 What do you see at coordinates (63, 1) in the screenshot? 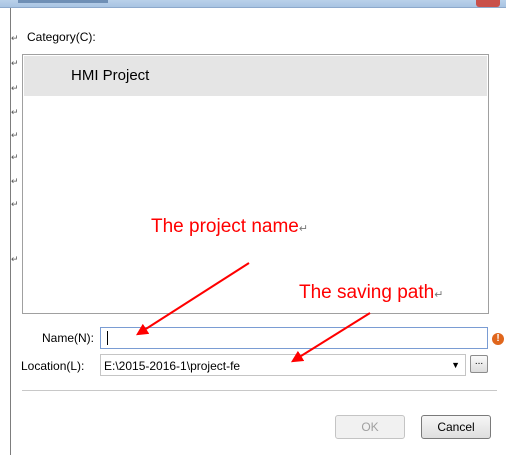
I see `titlebar-accent` at bounding box center [63, 1].